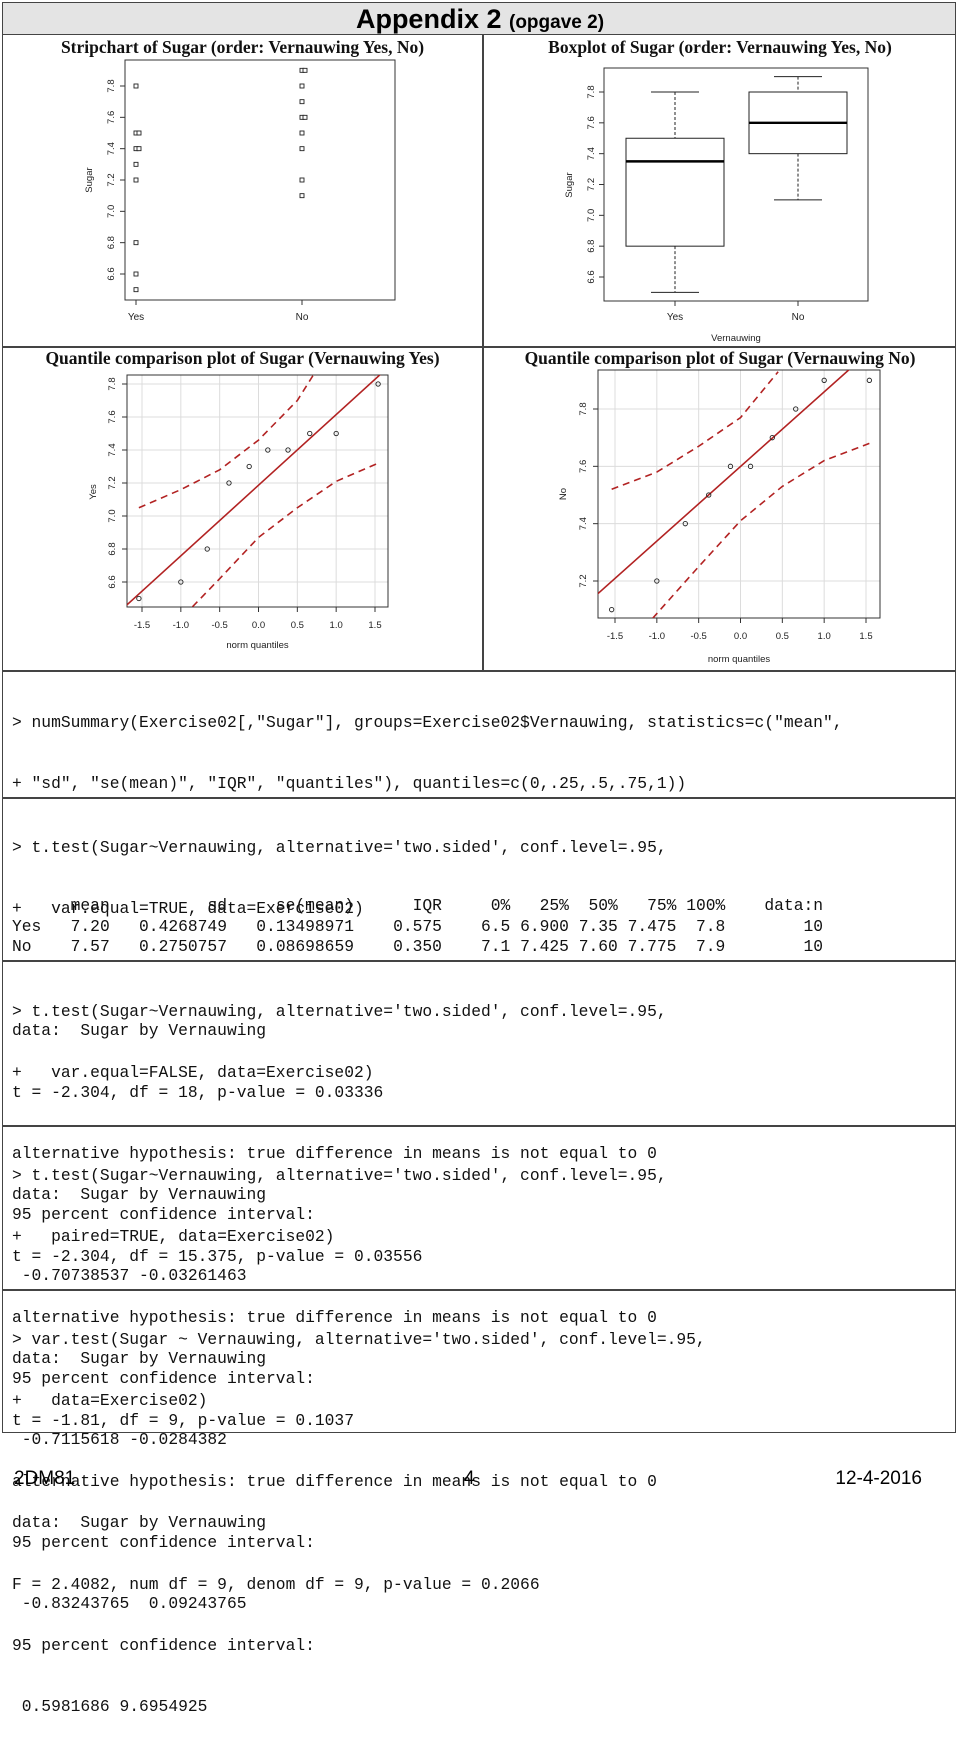 This screenshot has height=1738, width=960. I want to click on qq-yes-xlabel: norm quantiles, so click(257, 645).